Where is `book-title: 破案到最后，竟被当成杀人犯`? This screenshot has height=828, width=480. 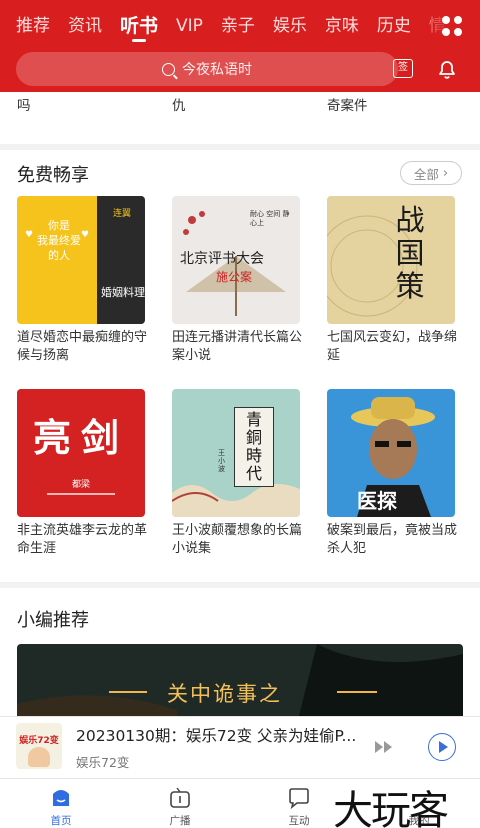
book-title: 破案到最后，竟被当成杀人犯 is located at coordinates (394, 540).